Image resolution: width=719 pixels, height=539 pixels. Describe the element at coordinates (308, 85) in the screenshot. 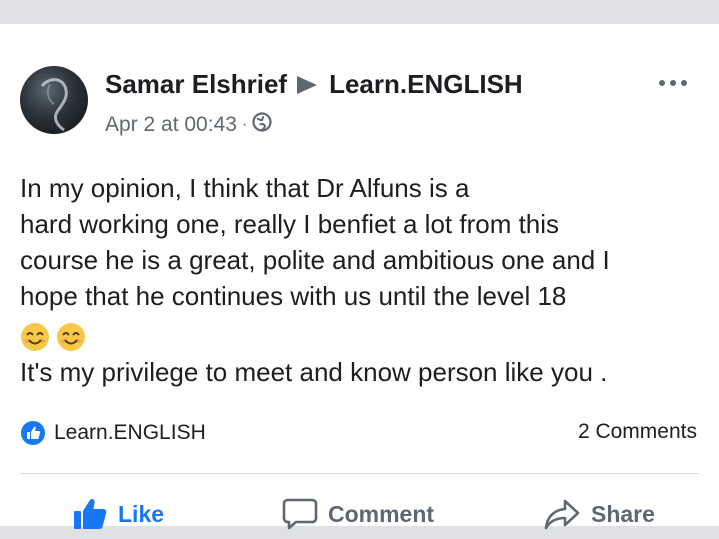

I see `triangle-right-icon` at that location.